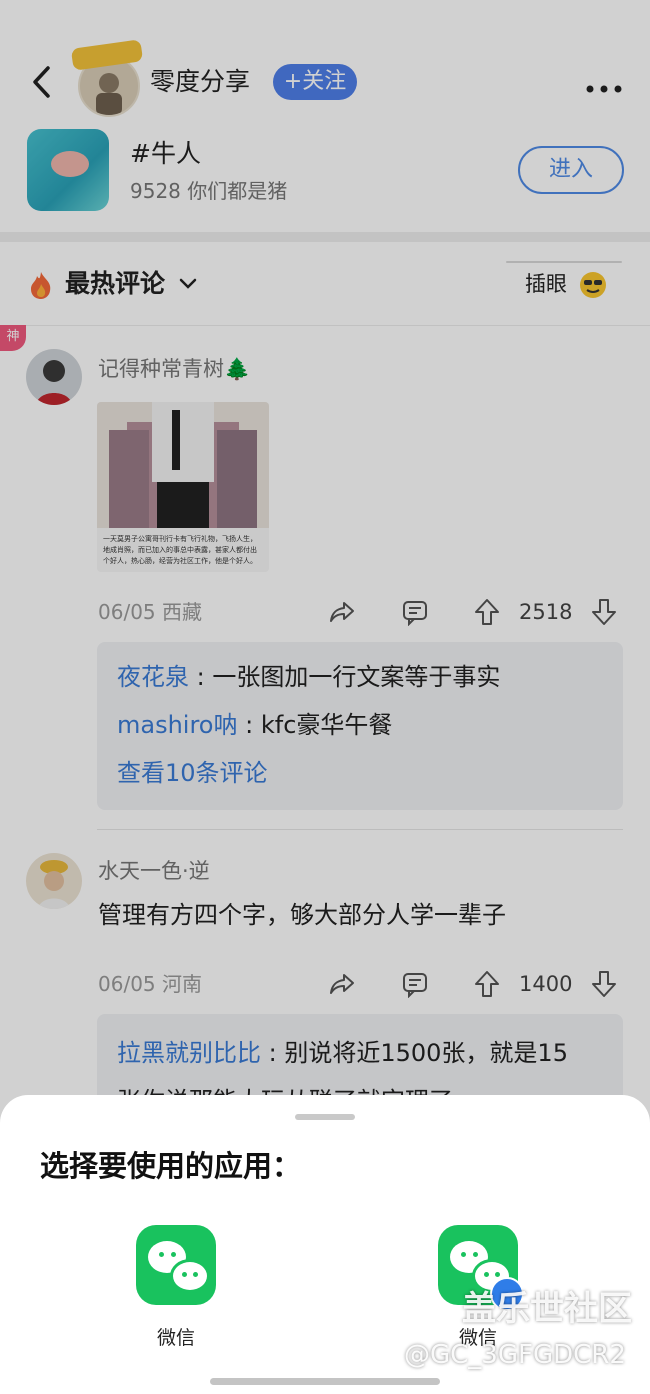 This screenshot has height=1394, width=650. What do you see at coordinates (171, 1166) in the screenshot?
I see `sheet-title: 选择要使用的应用：` at bounding box center [171, 1166].